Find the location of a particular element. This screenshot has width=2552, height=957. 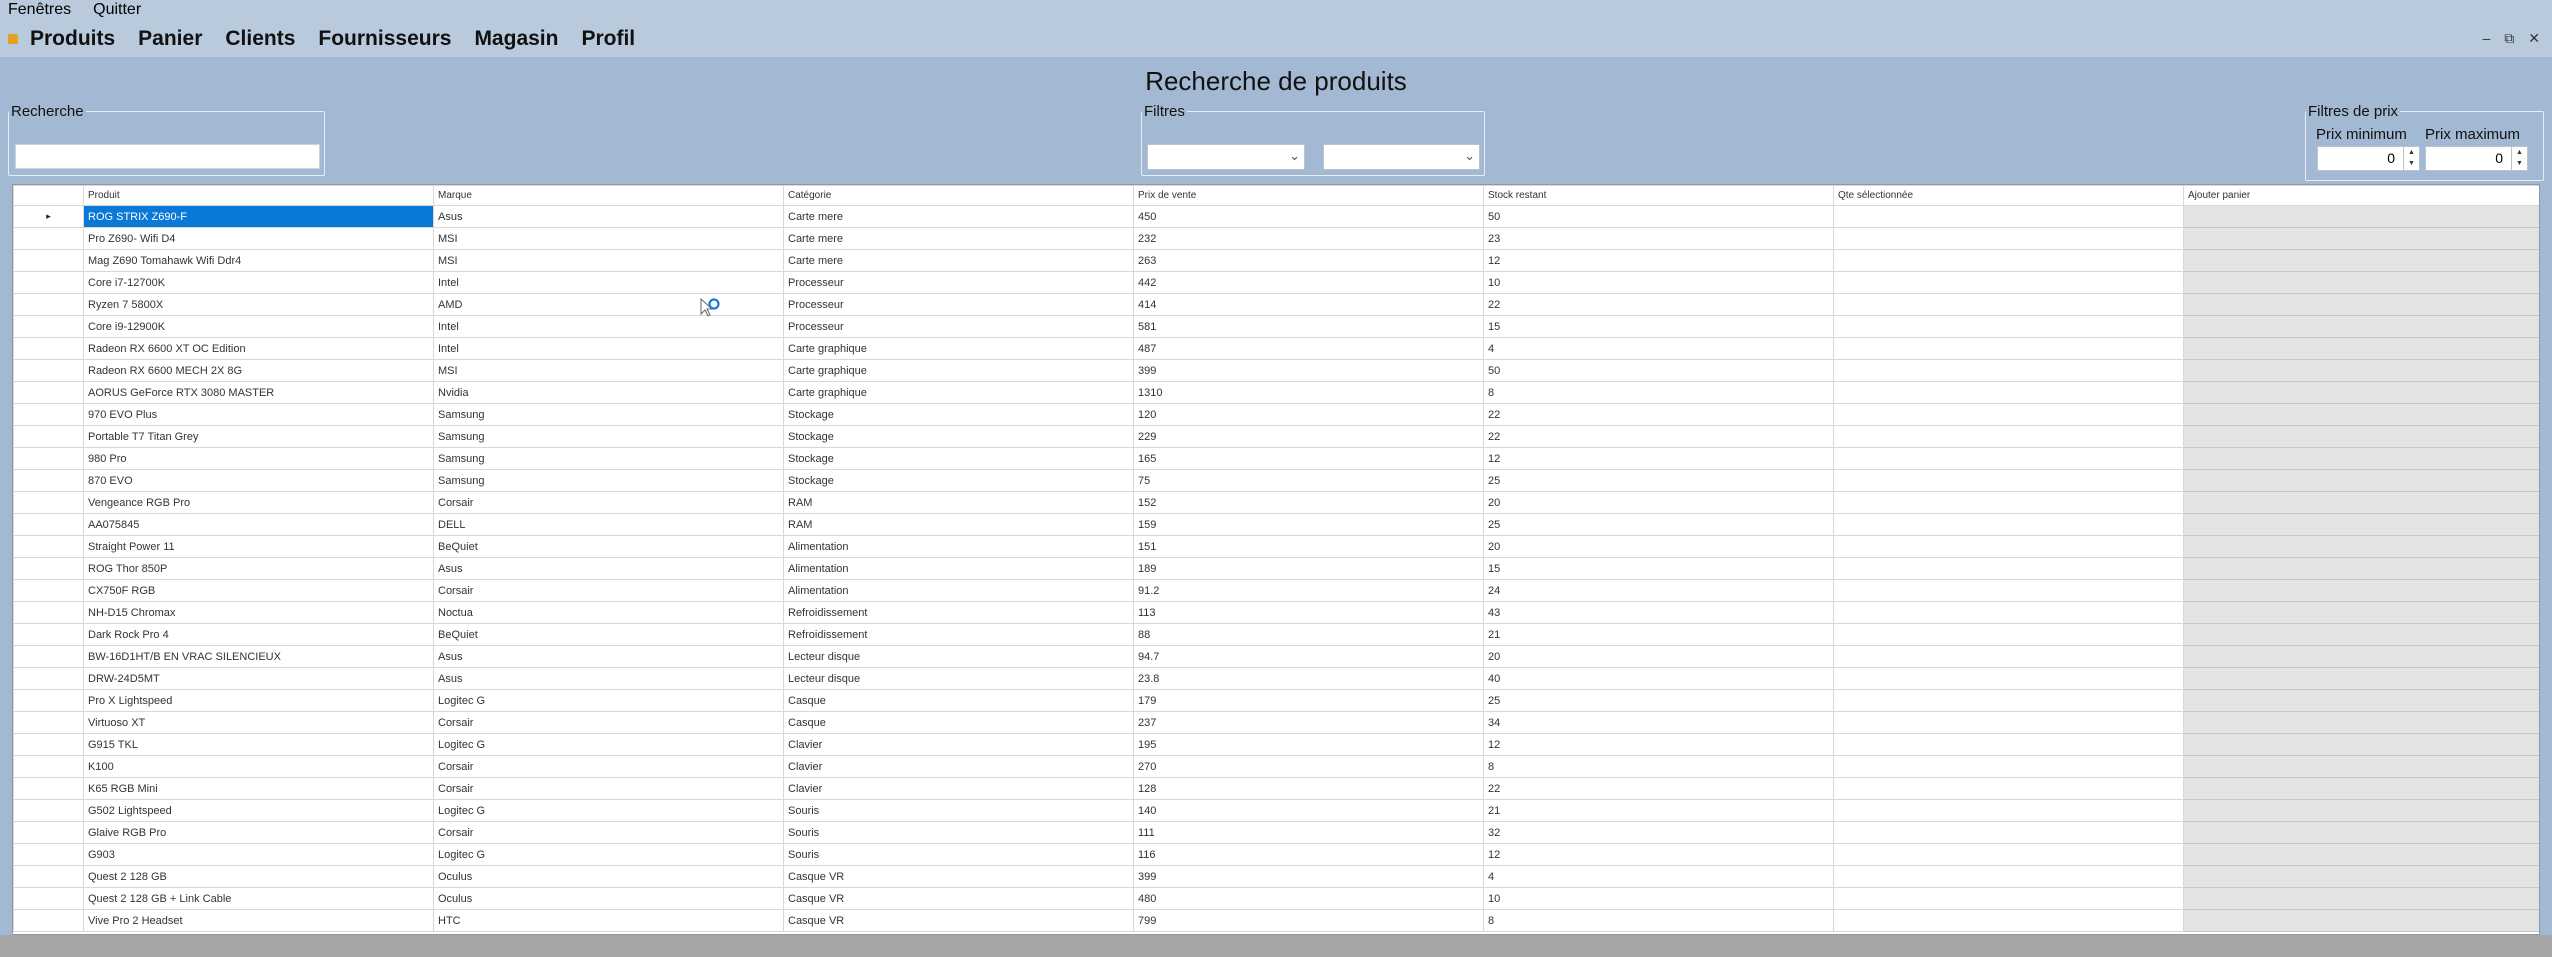

table-row: Pro Z690- Wifi D4 MSI Carte mere 232 23 is located at coordinates (1276, 238).